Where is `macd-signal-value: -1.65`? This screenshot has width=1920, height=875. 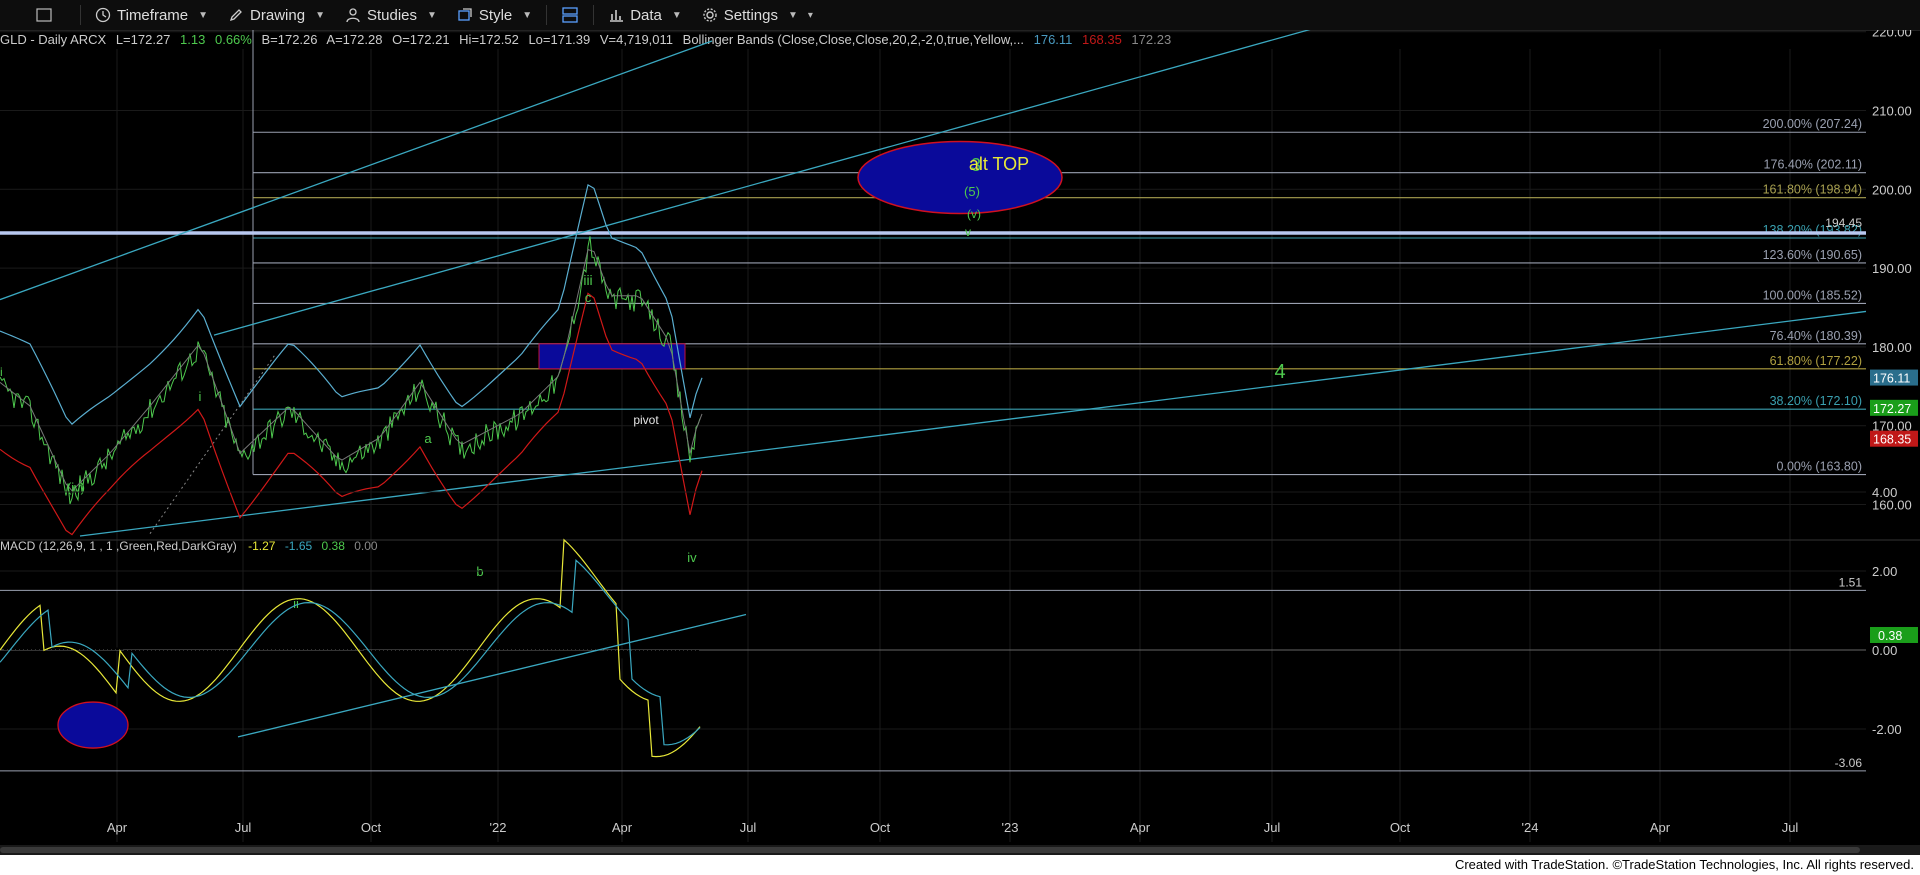
macd-signal-value: -1.65 is located at coordinates (299, 546).